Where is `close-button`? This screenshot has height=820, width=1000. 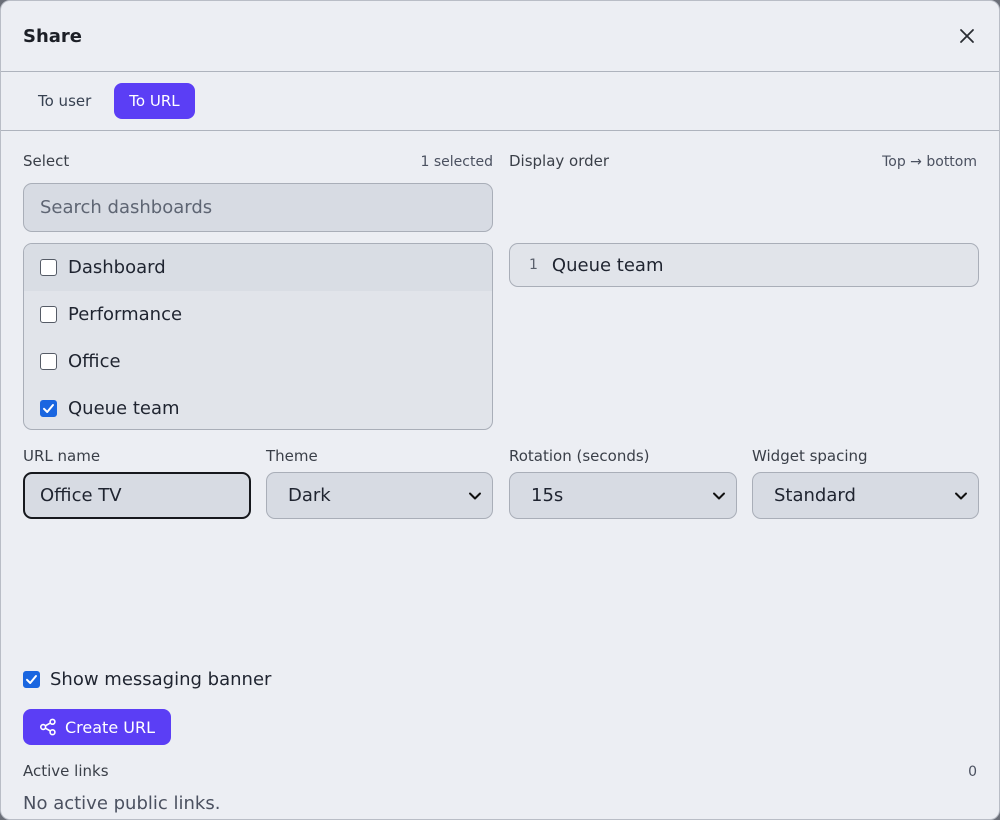 close-button is located at coordinates (967, 36).